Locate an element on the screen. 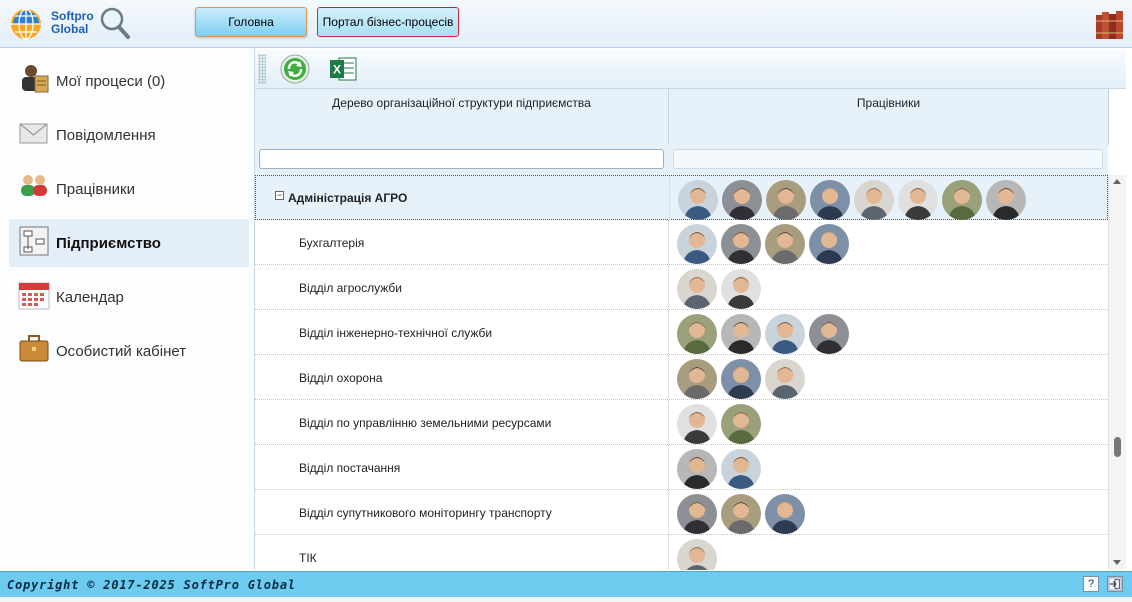  org-chart-icon is located at coordinates (34, 241).